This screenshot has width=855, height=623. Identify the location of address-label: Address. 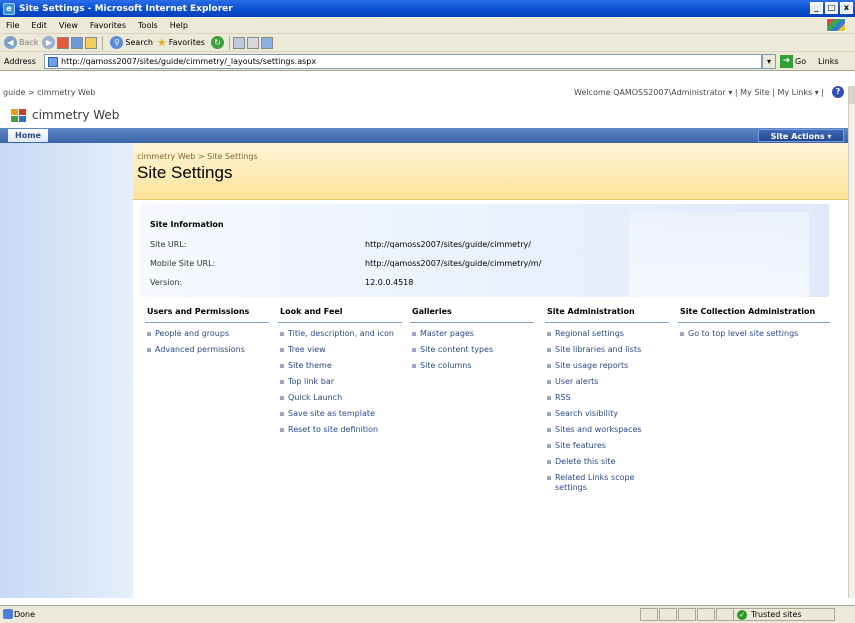
(20, 61).